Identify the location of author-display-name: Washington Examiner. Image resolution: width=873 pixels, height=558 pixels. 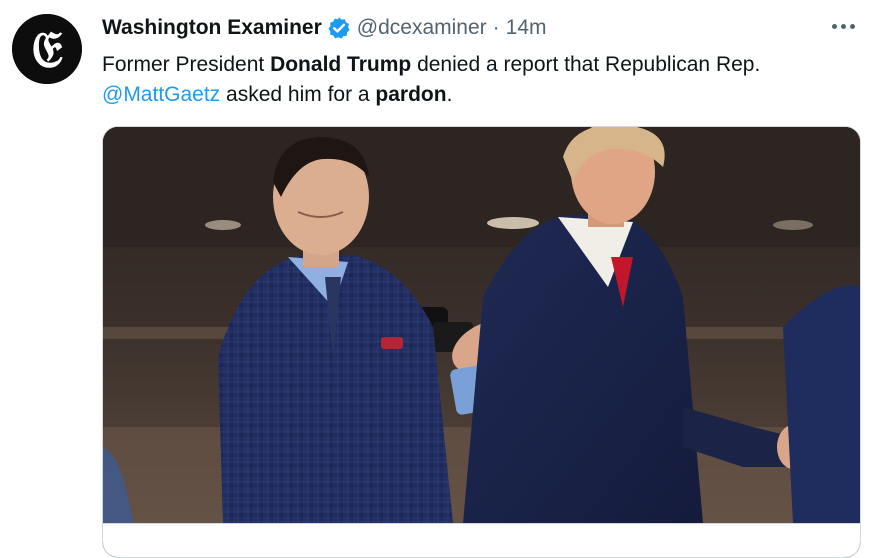
(212, 28).